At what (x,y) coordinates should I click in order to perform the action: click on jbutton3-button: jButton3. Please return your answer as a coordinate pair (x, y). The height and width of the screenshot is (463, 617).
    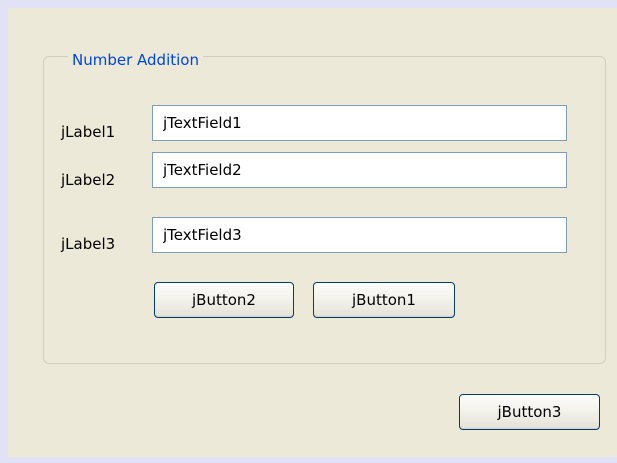
    Looking at the image, I should click on (529, 412).